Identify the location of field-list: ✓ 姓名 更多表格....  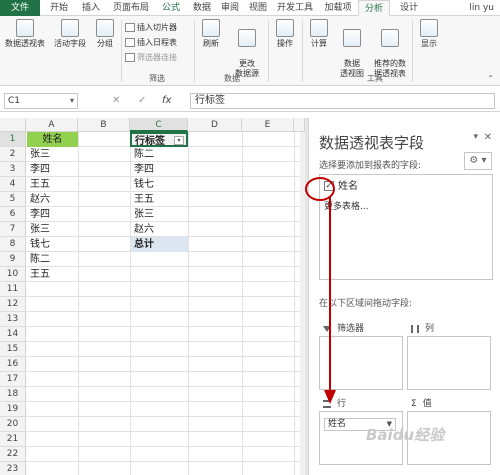
(406, 227).